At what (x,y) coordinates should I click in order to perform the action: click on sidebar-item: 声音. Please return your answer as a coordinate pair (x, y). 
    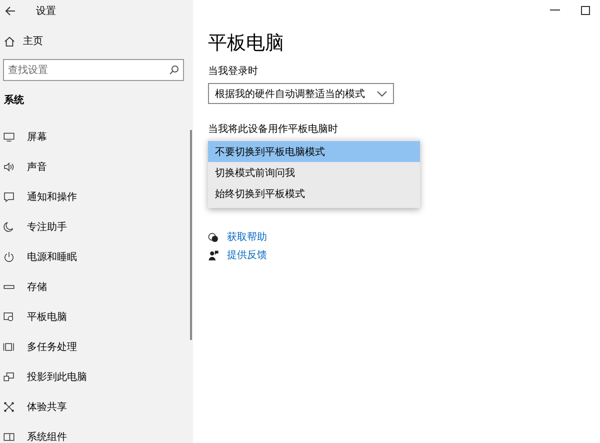
    Looking at the image, I should click on (96, 167).